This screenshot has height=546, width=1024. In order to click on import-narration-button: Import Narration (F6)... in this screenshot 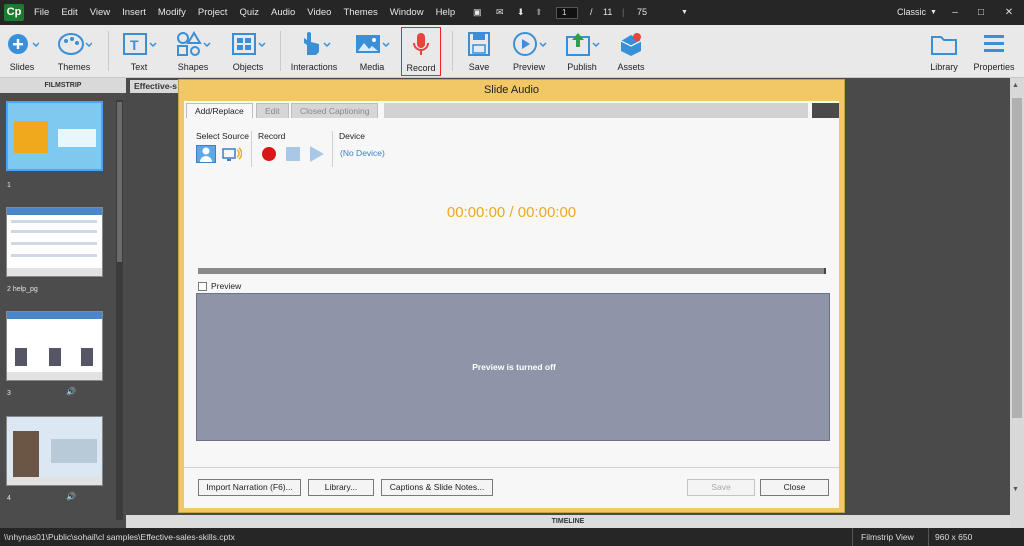, I will do `click(249, 487)`.